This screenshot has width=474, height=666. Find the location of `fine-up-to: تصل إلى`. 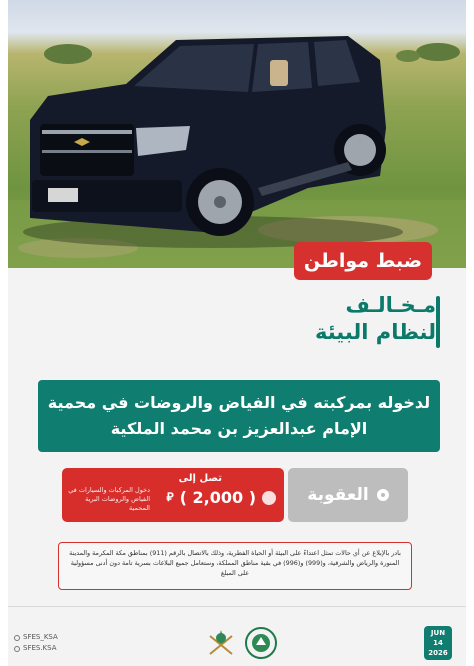

fine-up-to: تصل إلى is located at coordinates (200, 478).